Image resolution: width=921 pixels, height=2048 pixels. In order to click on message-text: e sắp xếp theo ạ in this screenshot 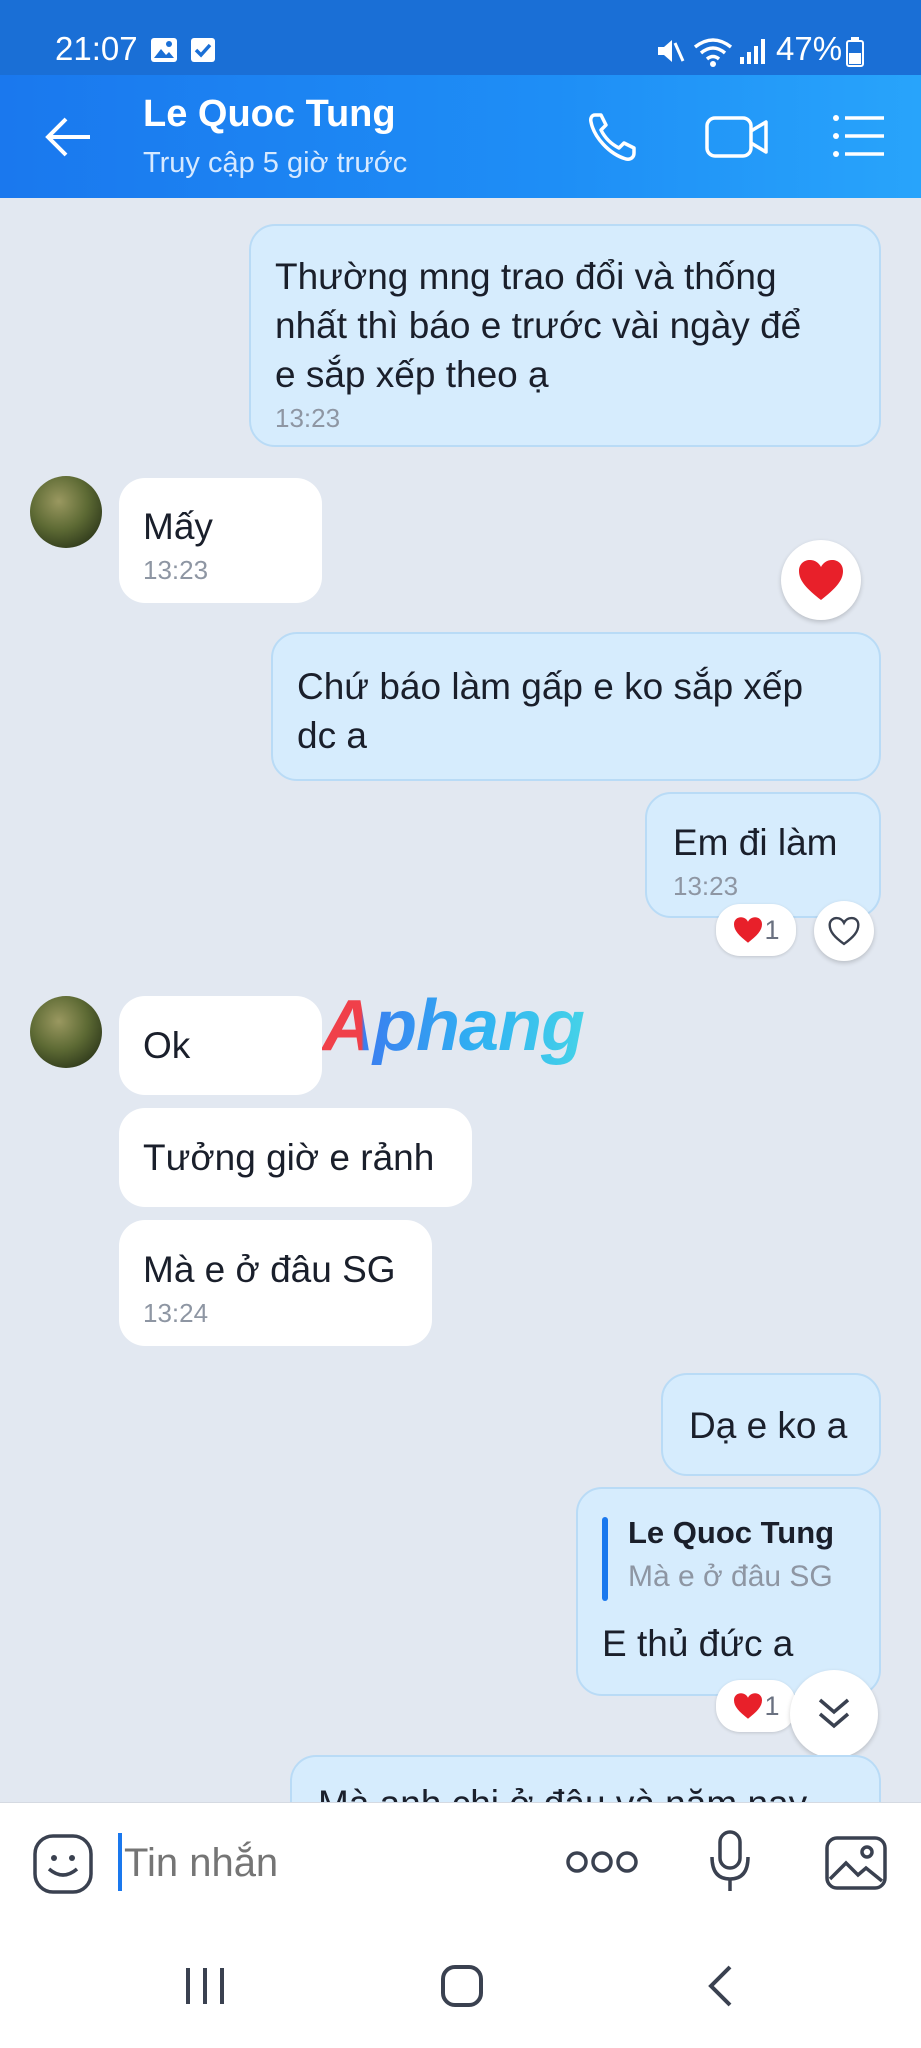, I will do `click(412, 374)`.